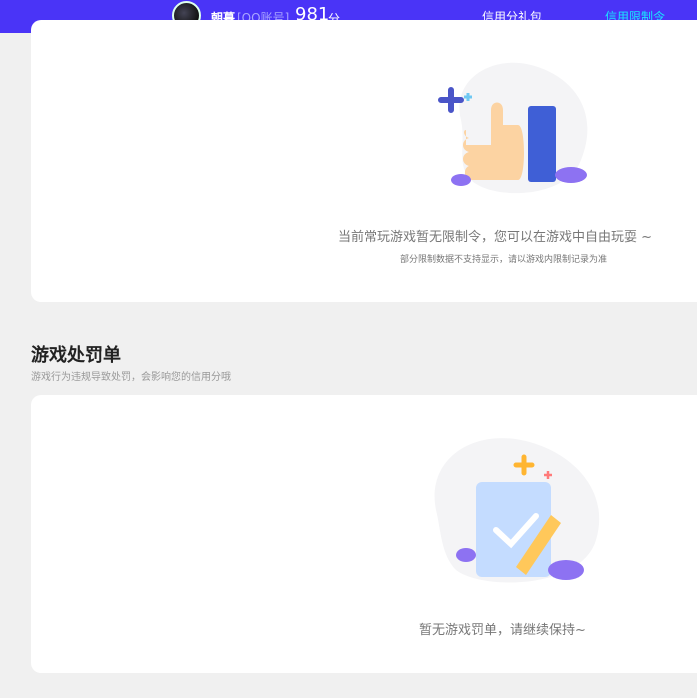 Image resolution: width=697 pixels, height=698 pixels. What do you see at coordinates (131, 377) in the screenshot?
I see `penalty-section-subtitle: 游戏行为违规导致处罚，会影响您的信用分哦` at bounding box center [131, 377].